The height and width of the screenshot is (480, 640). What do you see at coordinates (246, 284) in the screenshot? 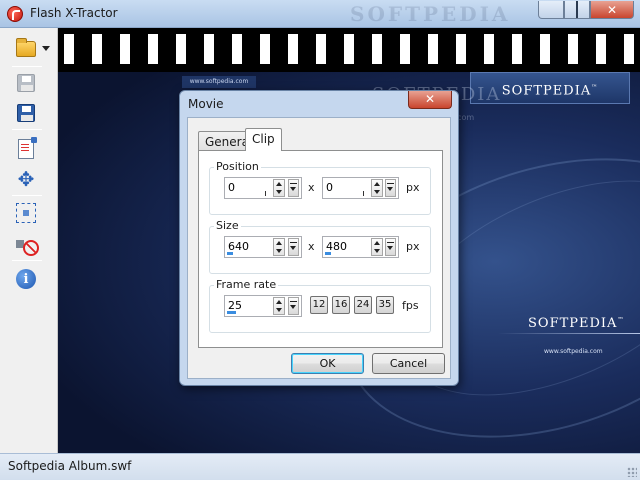
I see `frame-rate-label: Frame rate` at bounding box center [246, 284].